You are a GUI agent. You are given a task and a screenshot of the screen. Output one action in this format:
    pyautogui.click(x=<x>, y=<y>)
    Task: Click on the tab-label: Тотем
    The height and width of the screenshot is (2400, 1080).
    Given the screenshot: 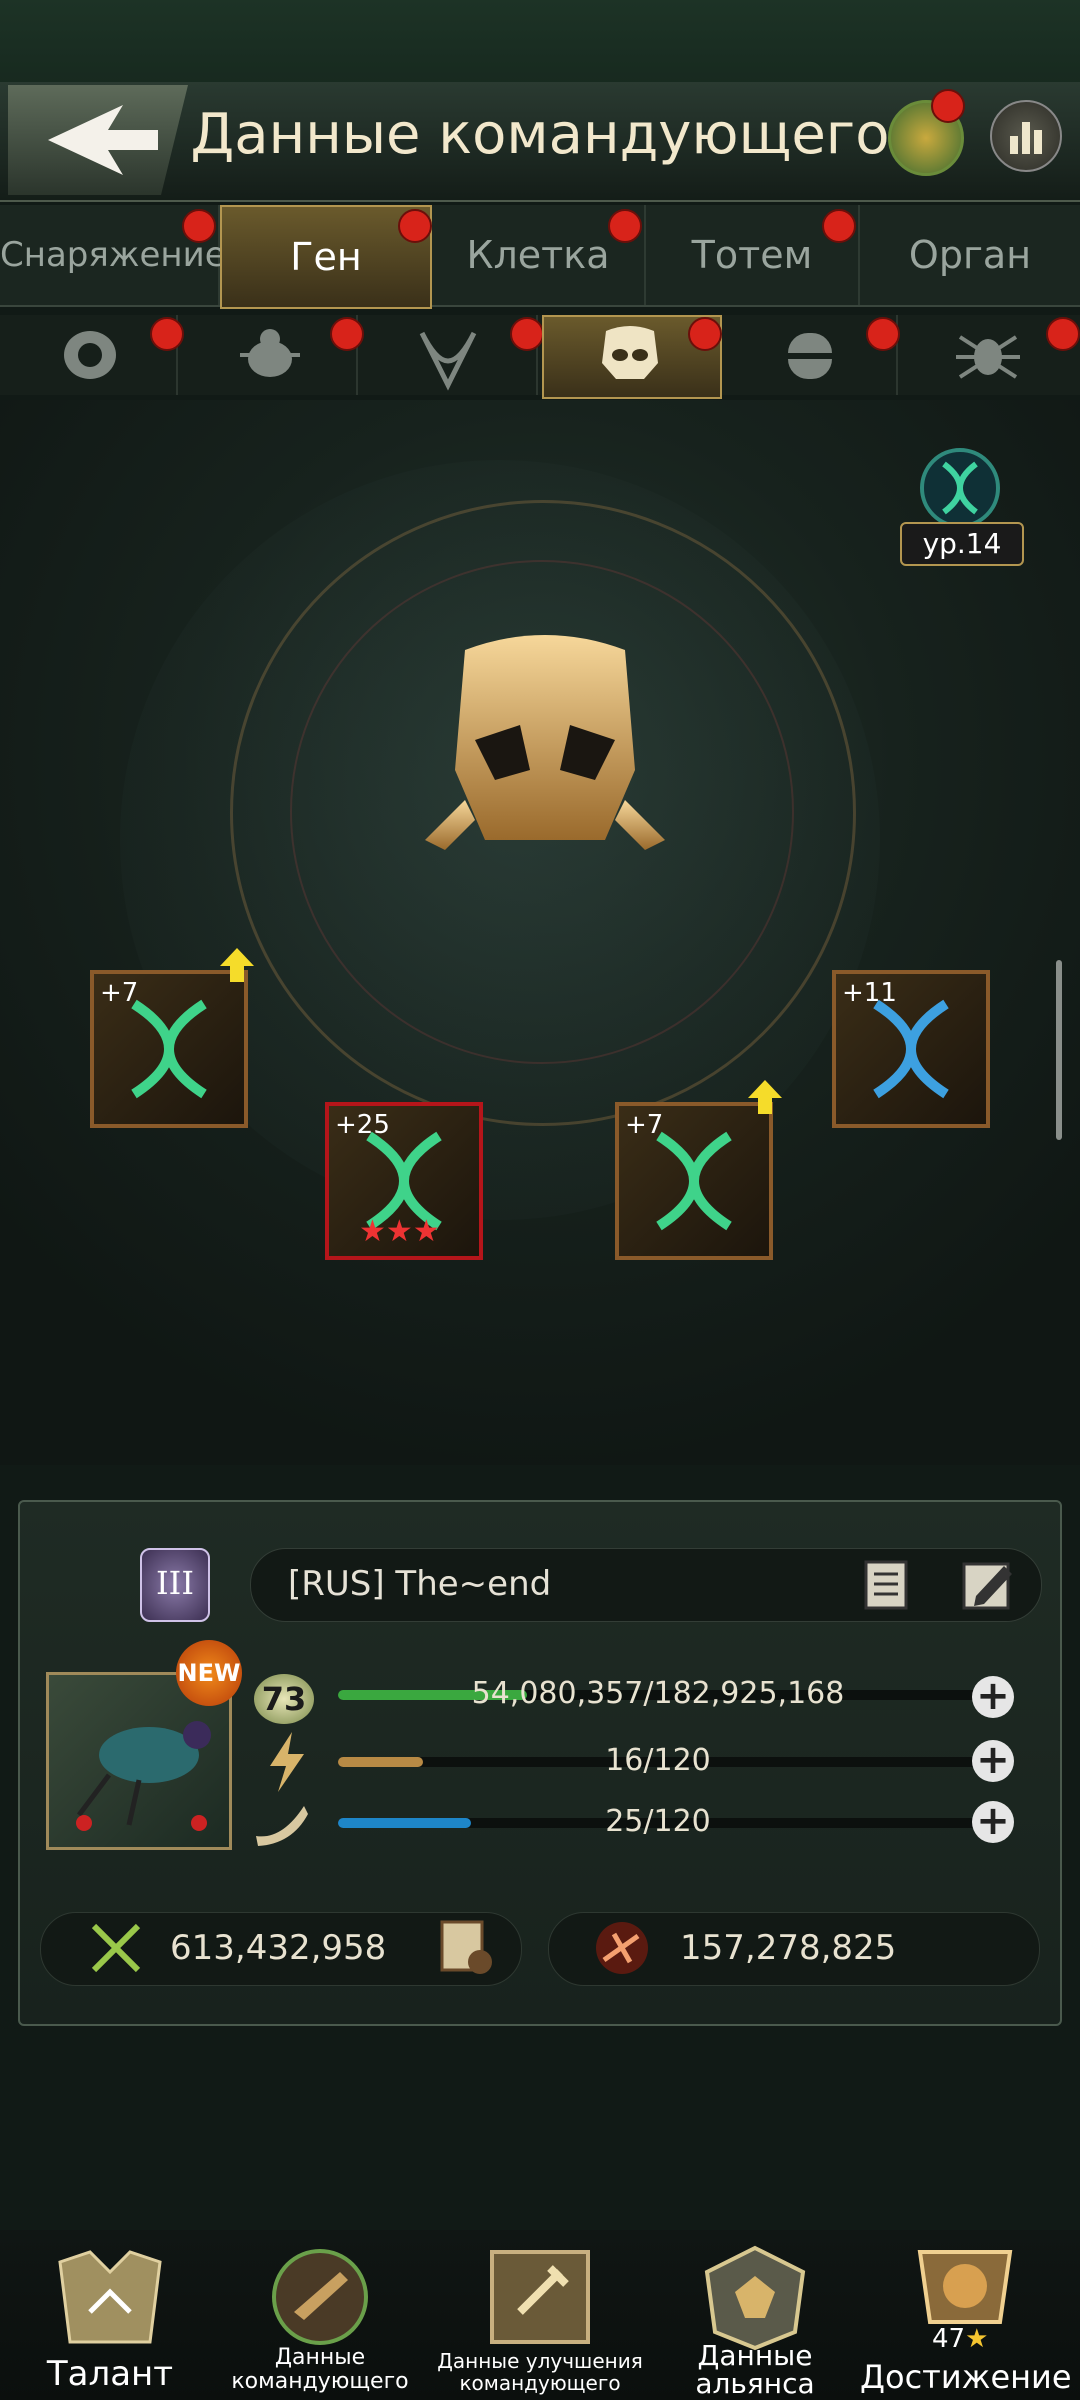 What is the action you would take?
    pyautogui.click(x=752, y=255)
    